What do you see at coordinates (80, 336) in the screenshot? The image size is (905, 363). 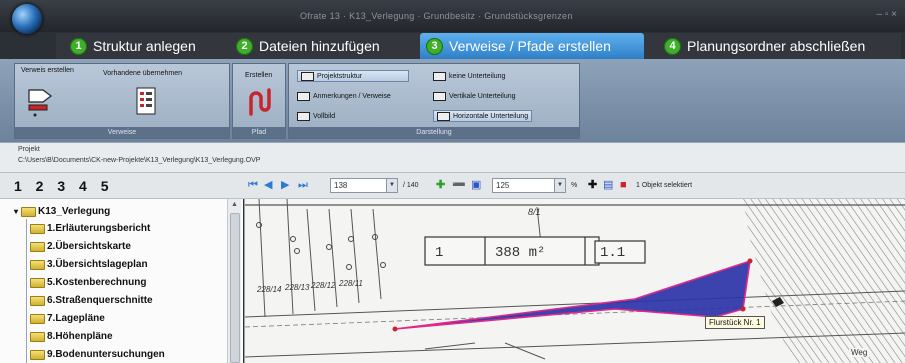 I see `node-label: 8.Höhenpläne` at bounding box center [80, 336].